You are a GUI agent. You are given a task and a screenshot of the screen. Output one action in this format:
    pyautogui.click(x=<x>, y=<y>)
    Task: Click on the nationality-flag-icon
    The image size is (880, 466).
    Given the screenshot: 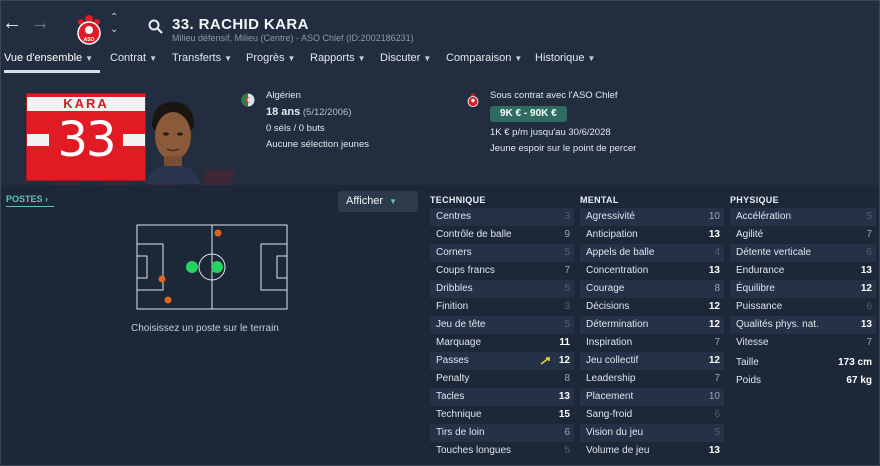 What is the action you would take?
    pyautogui.click(x=248, y=100)
    